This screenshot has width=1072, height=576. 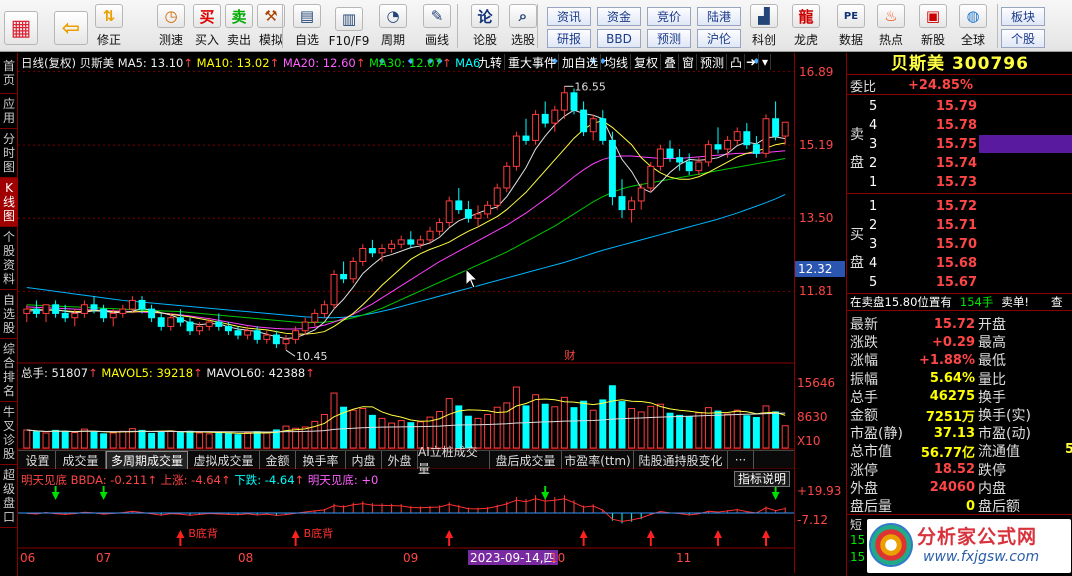 I want to click on stat-row: 振幅 5.64% 量比, so click(x=959, y=379).